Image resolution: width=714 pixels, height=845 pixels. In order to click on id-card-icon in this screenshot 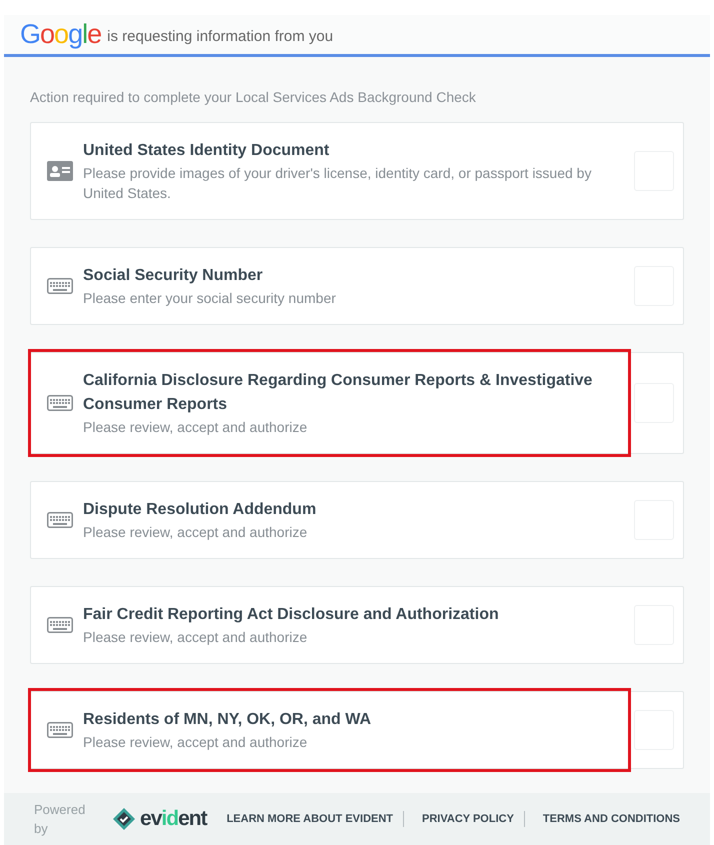, I will do `click(60, 171)`.